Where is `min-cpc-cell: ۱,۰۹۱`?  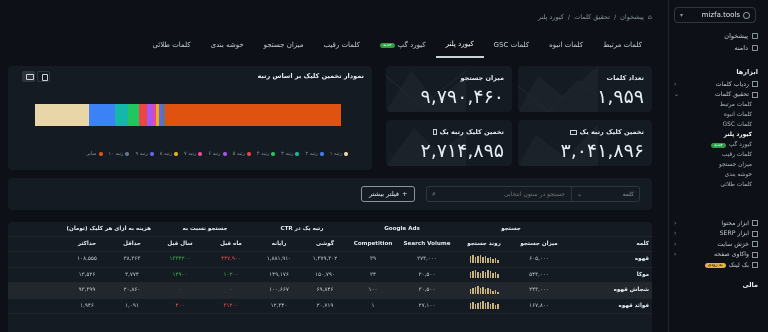
min-cpc-cell: ۱,۰۹۱ is located at coordinates (132, 306).